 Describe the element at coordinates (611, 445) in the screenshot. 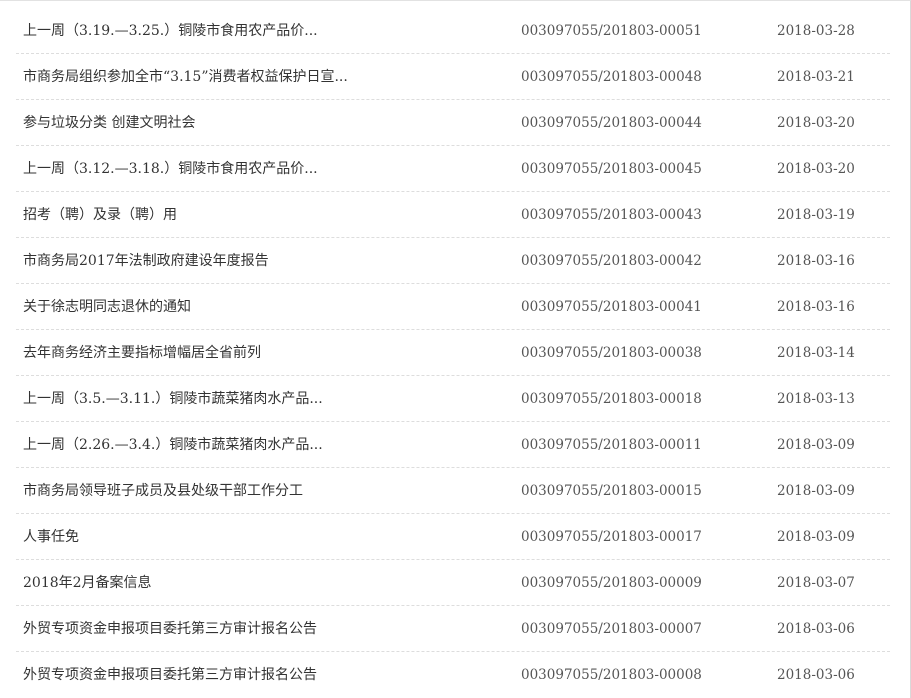

I see `document-index-number: 003097055/201803-00011` at that location.